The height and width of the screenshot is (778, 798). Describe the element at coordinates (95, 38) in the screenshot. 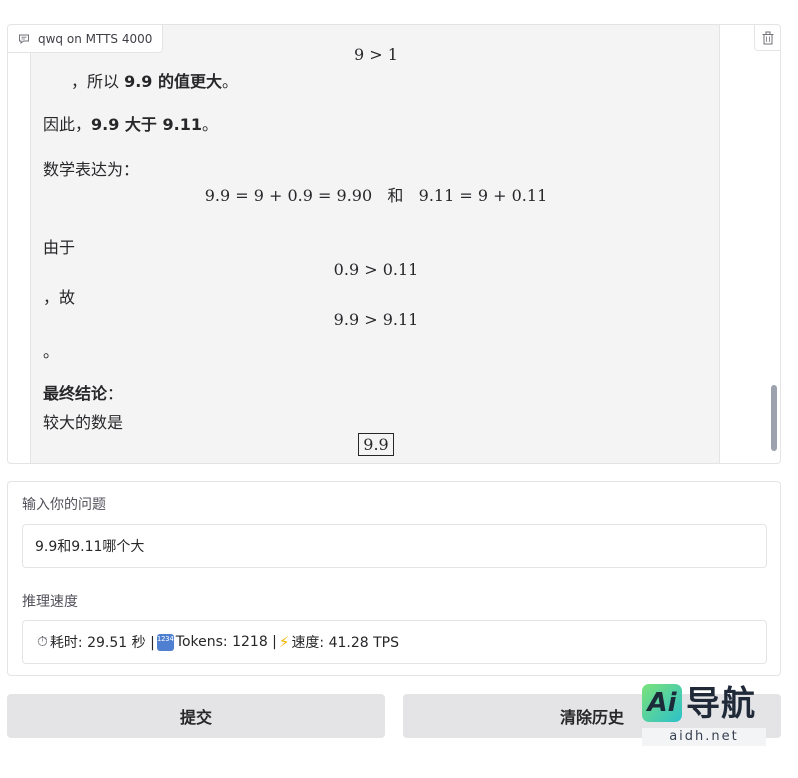

I see `chatbot-label-text: qwq on MTTS 4000` at that location.